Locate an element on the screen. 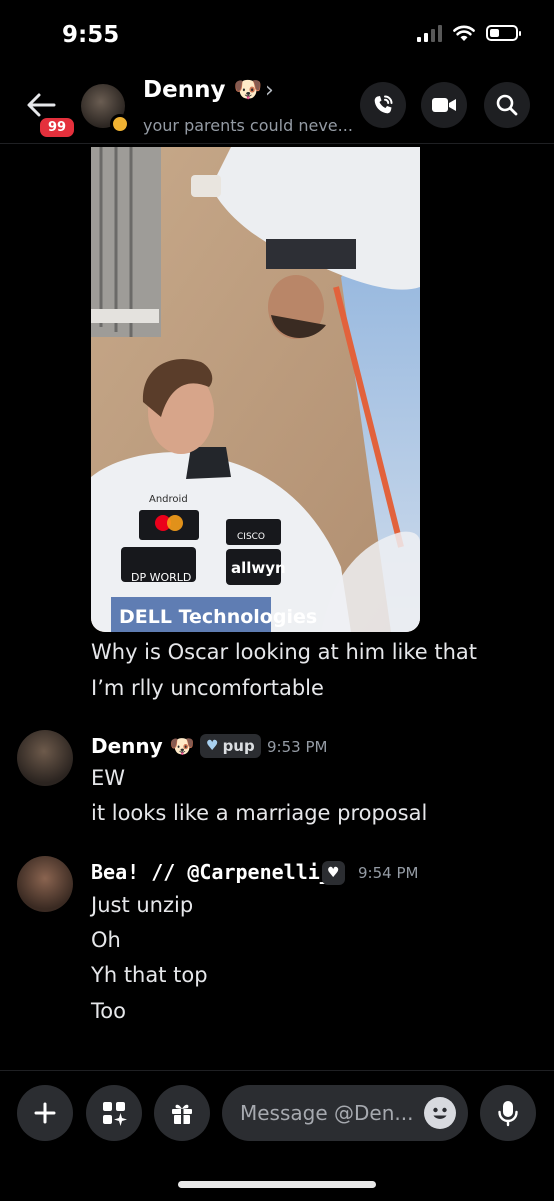 This screenshot has width=554, height=1201. role-tag: ♥ is located at coordinates (333, 873).